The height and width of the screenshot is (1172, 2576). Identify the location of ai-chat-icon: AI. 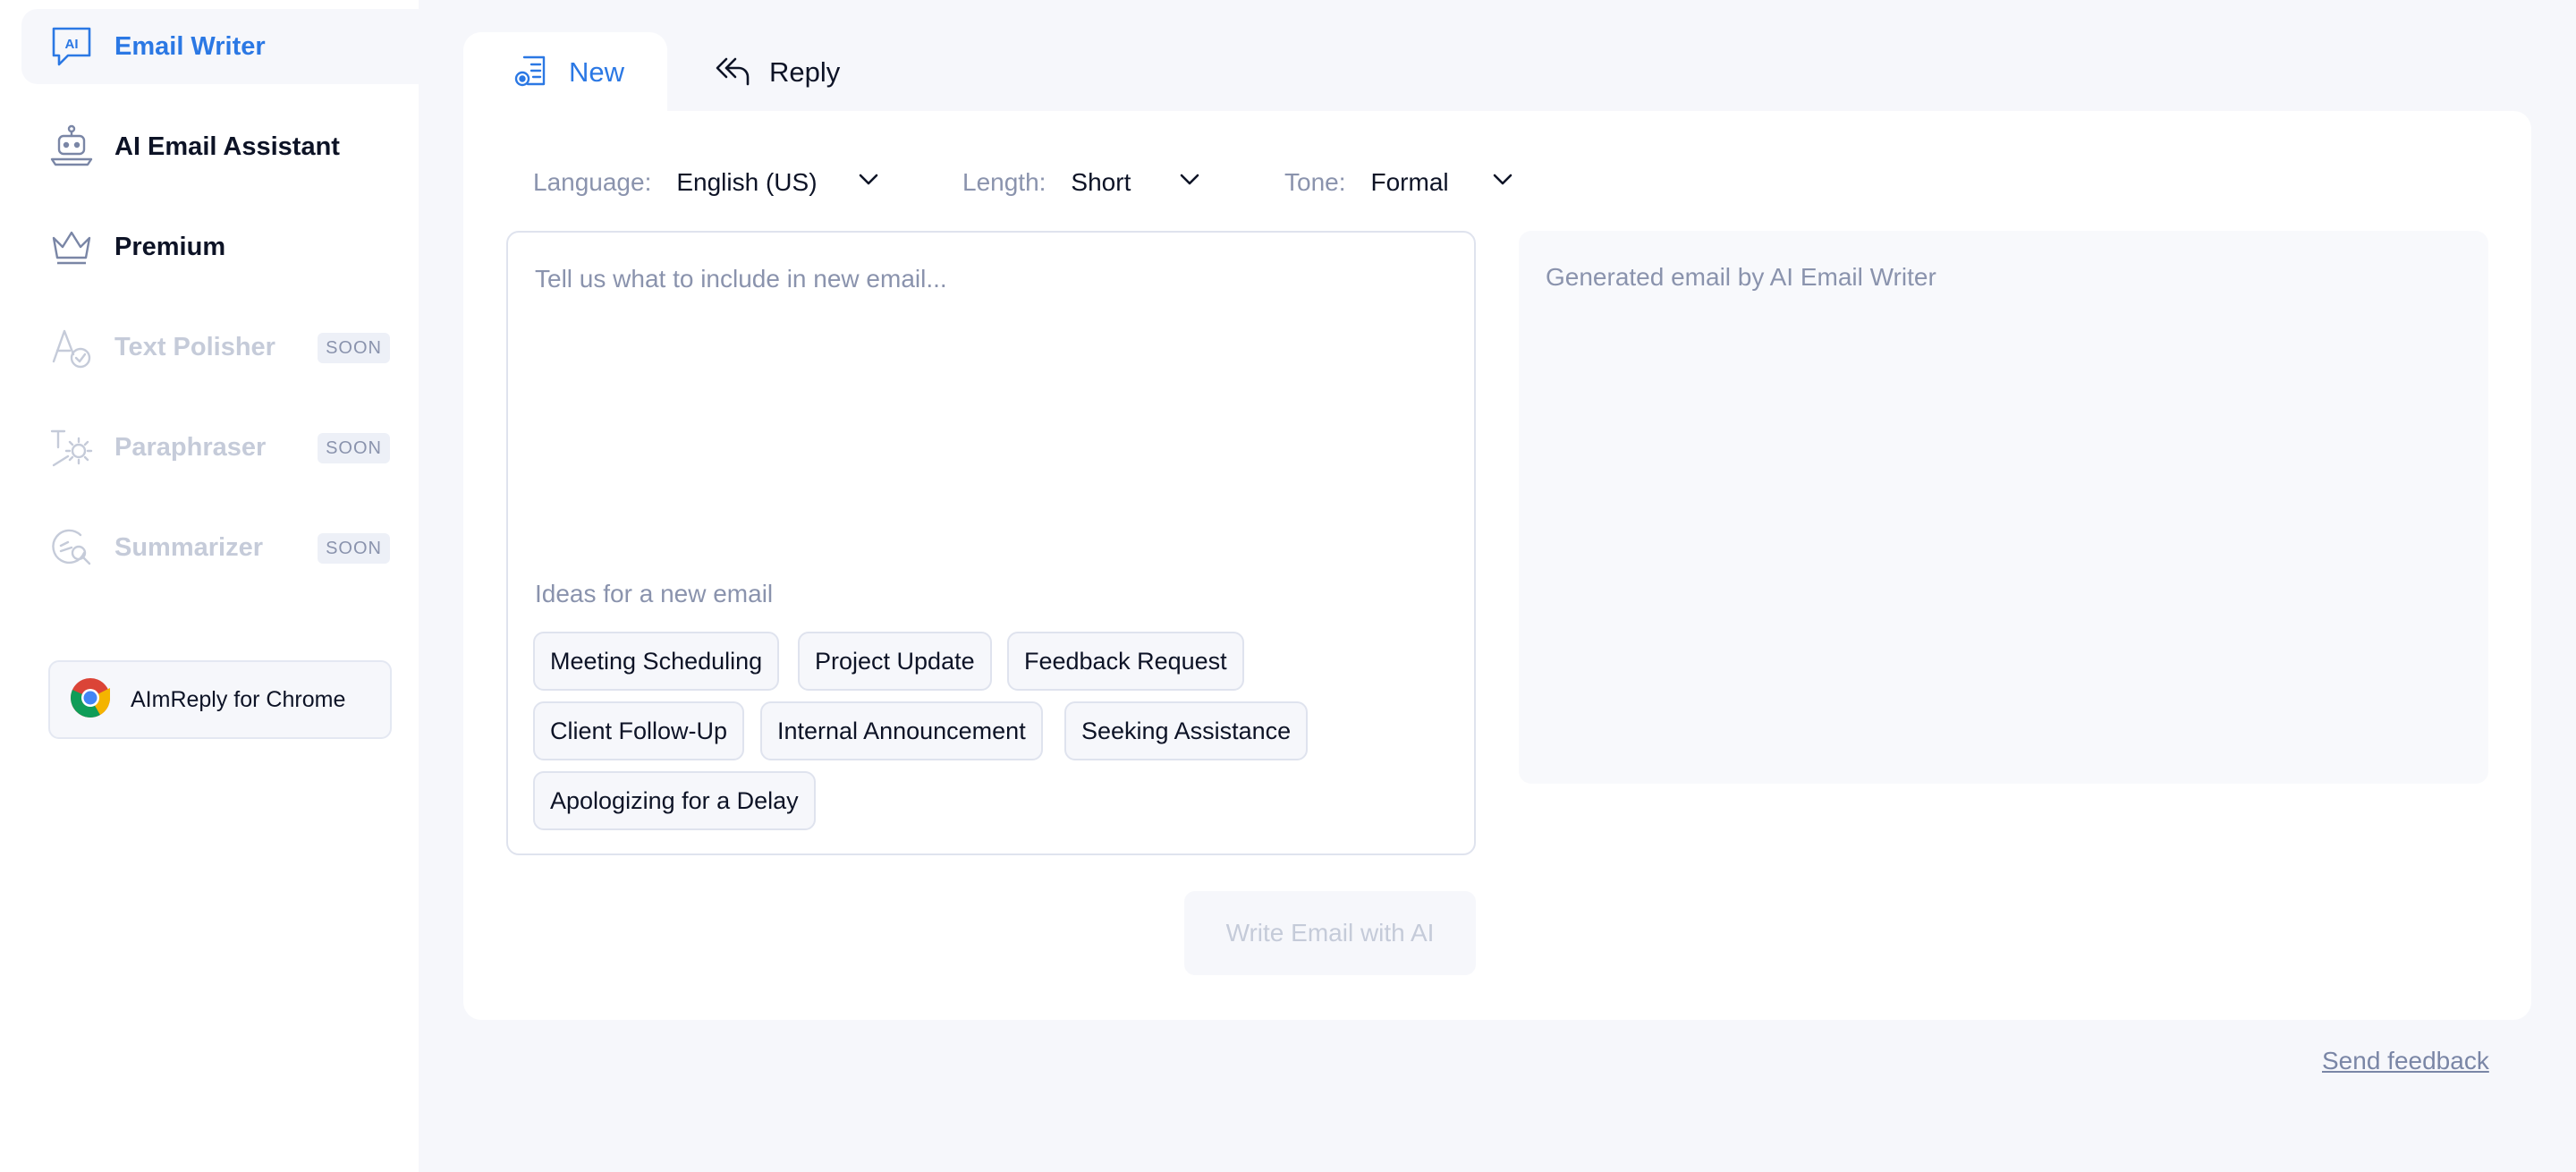
(71, 47).